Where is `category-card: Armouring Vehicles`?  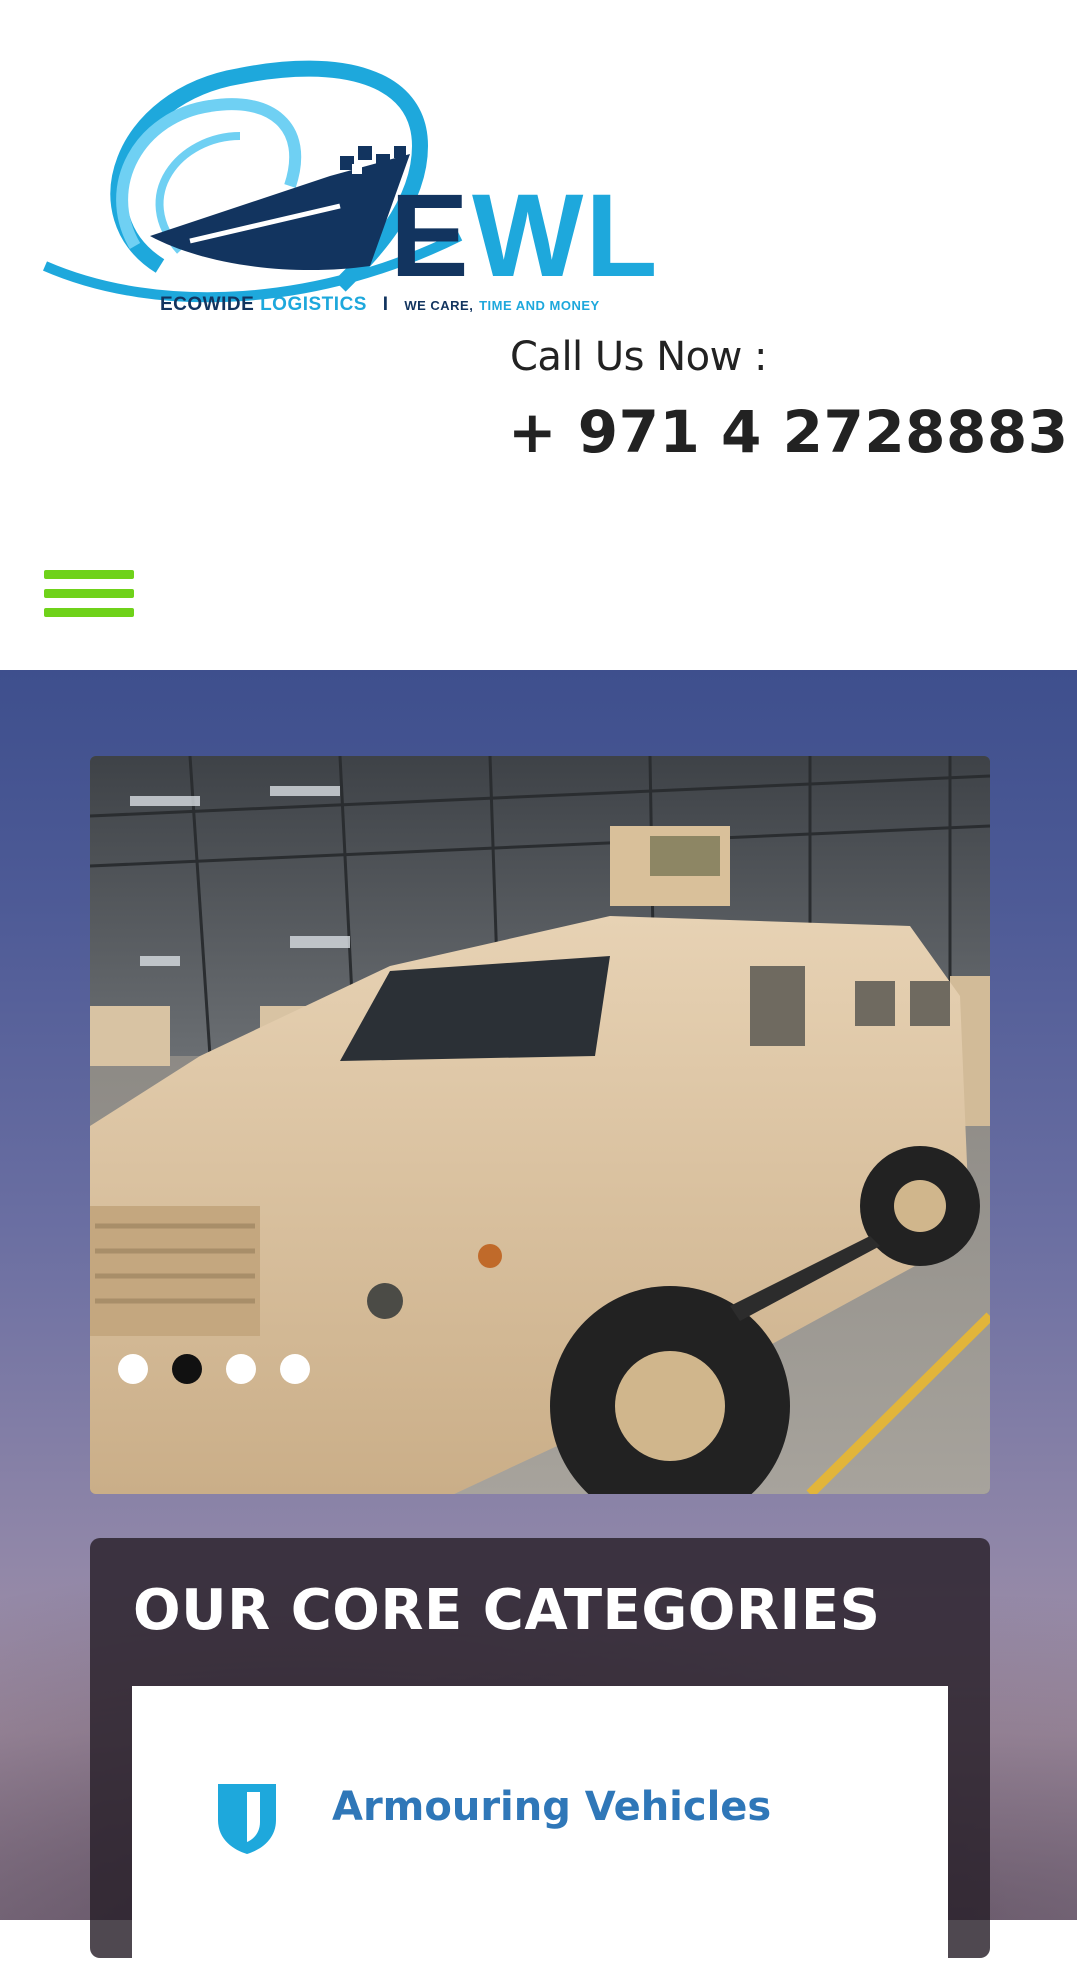 category-card: Armouring Vehicles is located at coordinates (540, 1836).